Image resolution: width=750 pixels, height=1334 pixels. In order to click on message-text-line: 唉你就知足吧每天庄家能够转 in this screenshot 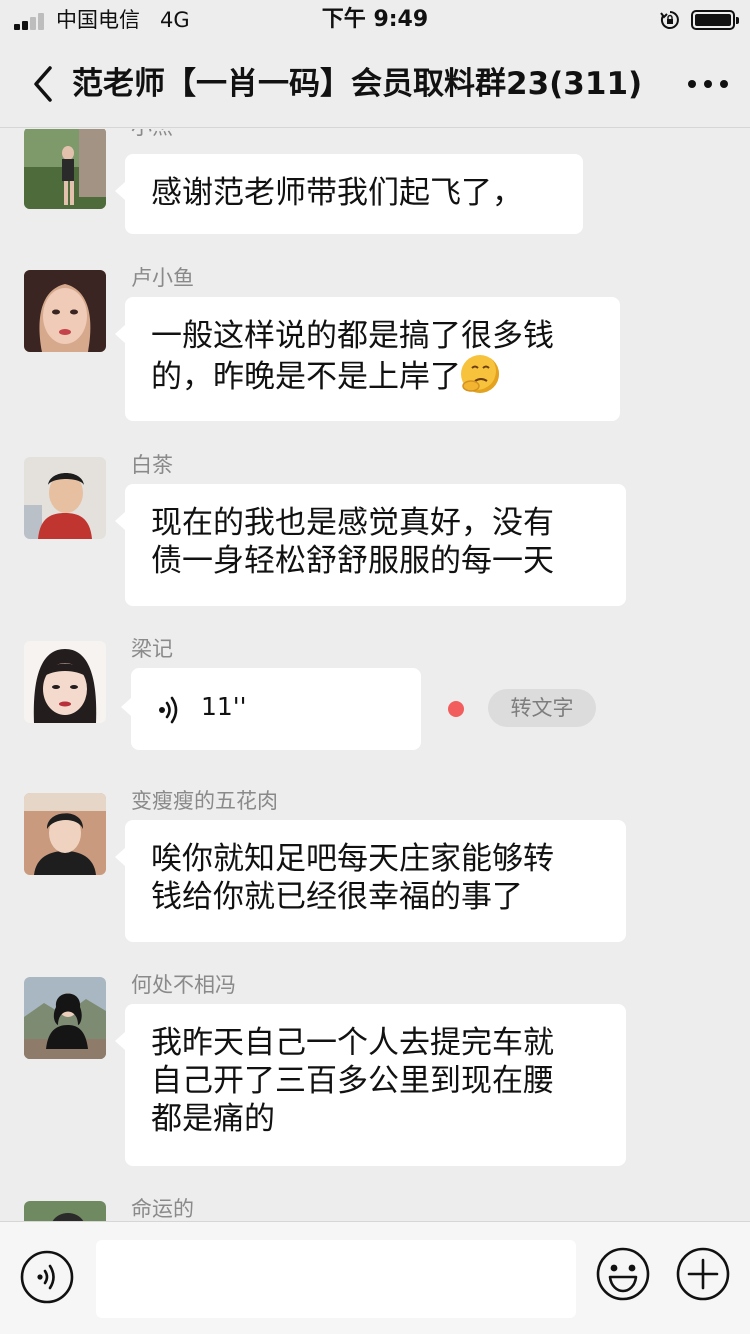, I will do `click(352, 859)`.